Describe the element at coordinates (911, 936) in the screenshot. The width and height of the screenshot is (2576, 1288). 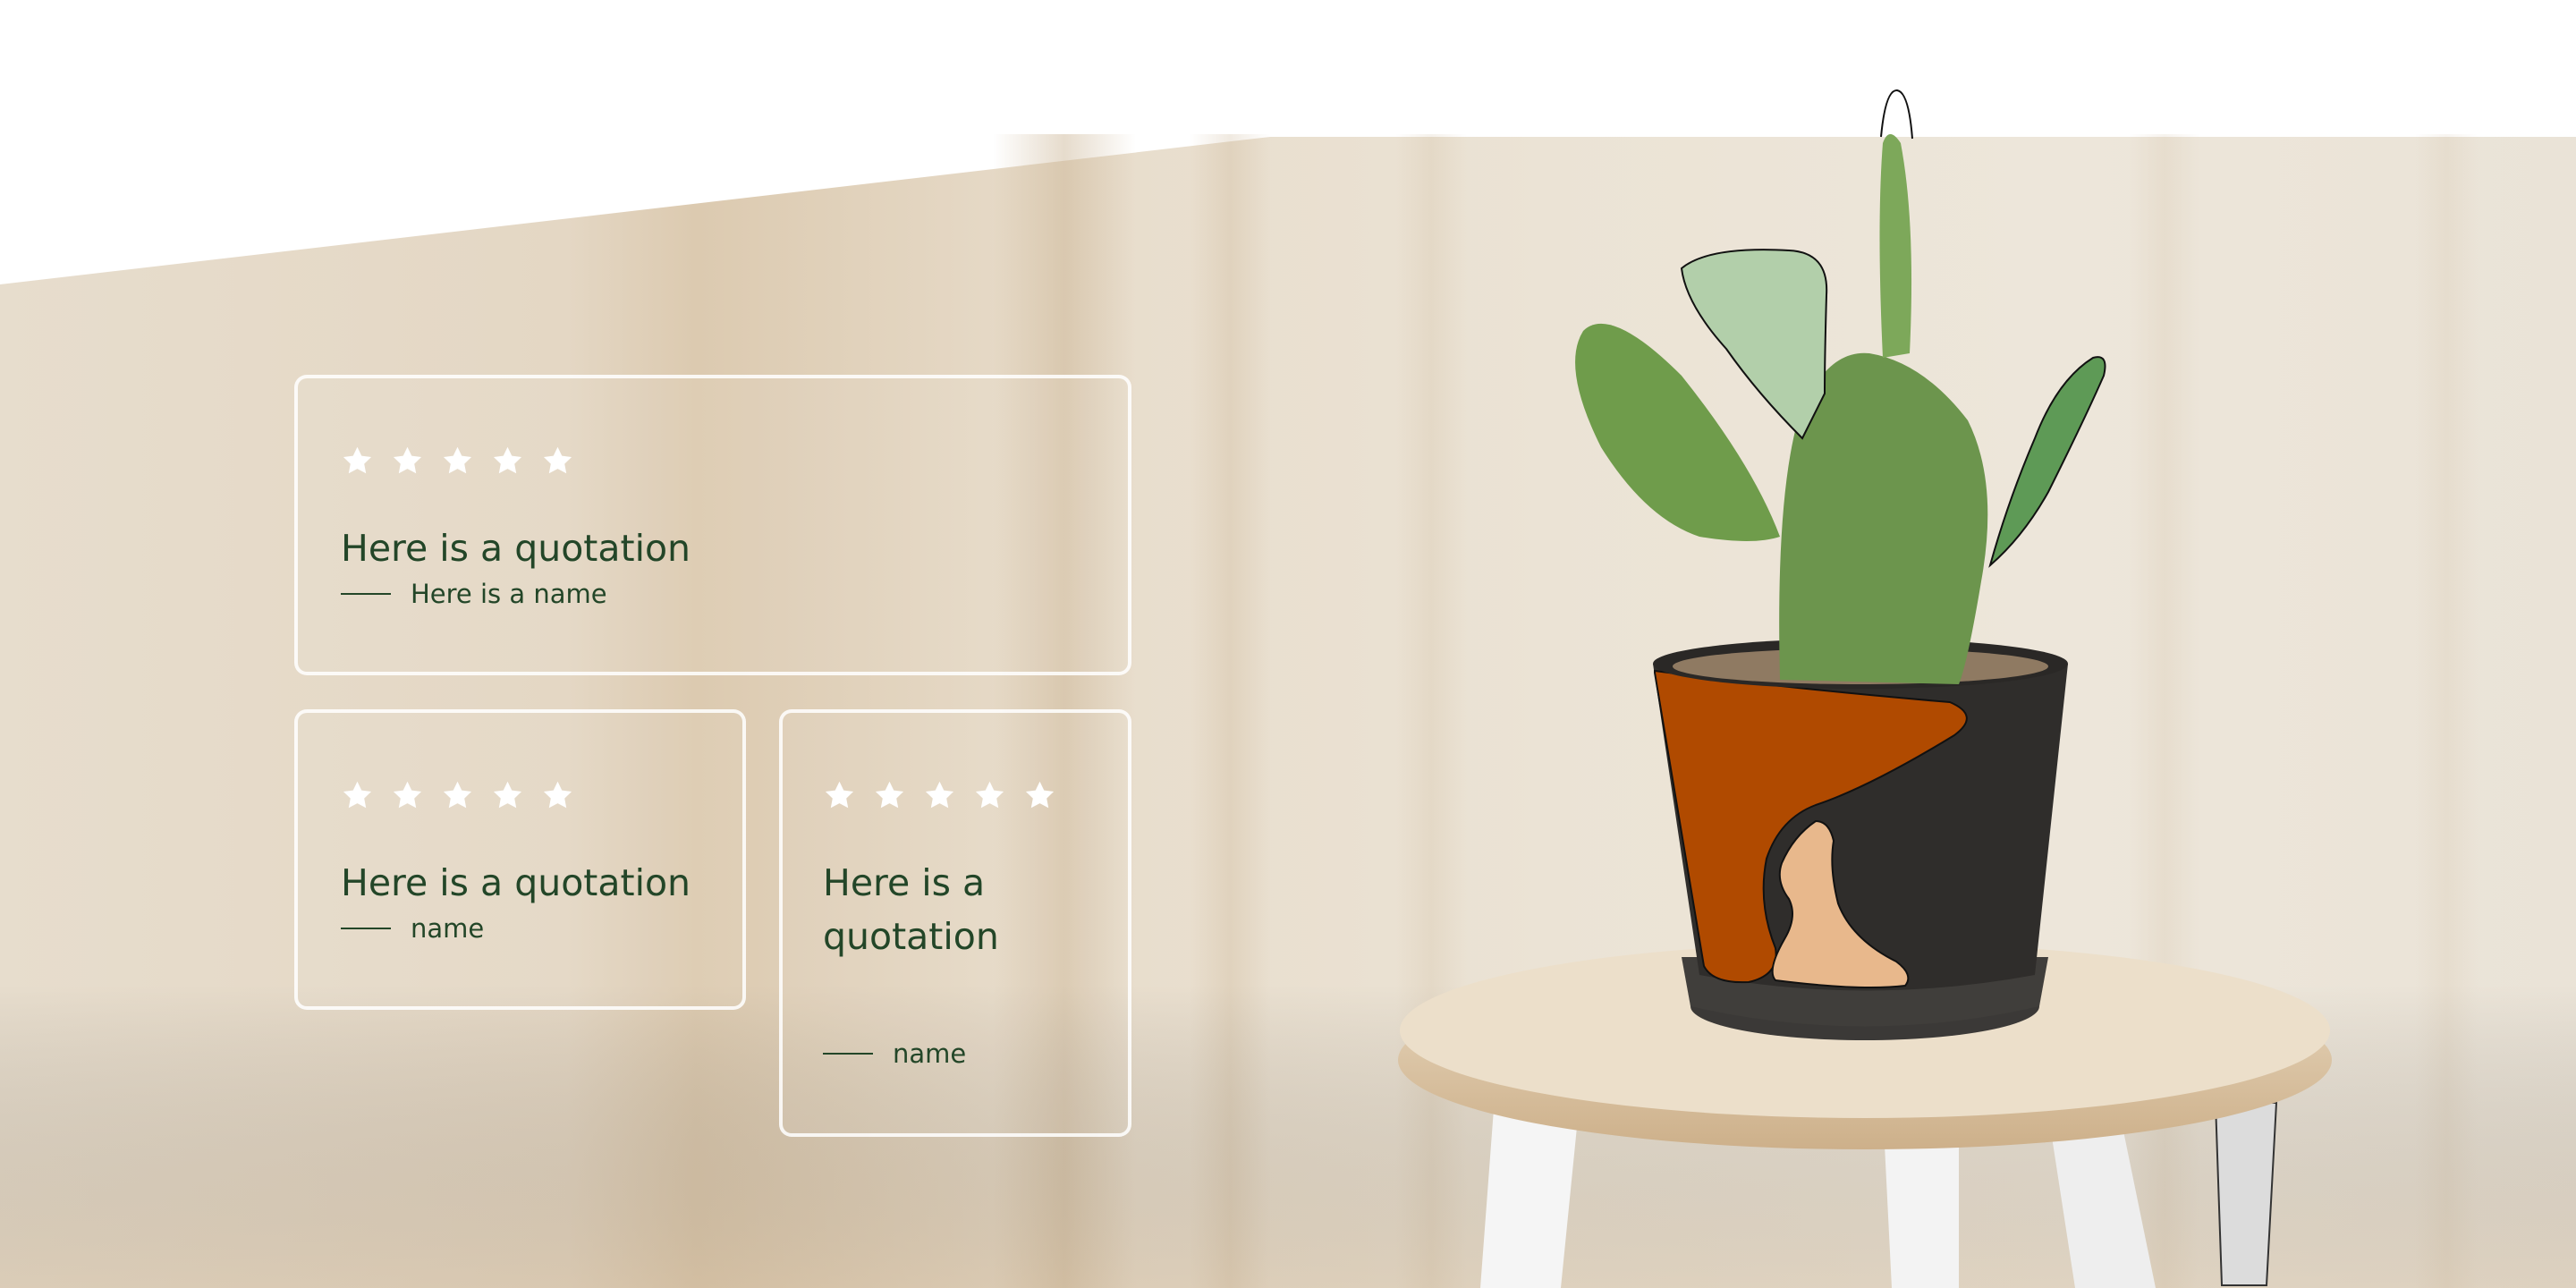
I see `testimonial-quote-line: quotation` at that location.